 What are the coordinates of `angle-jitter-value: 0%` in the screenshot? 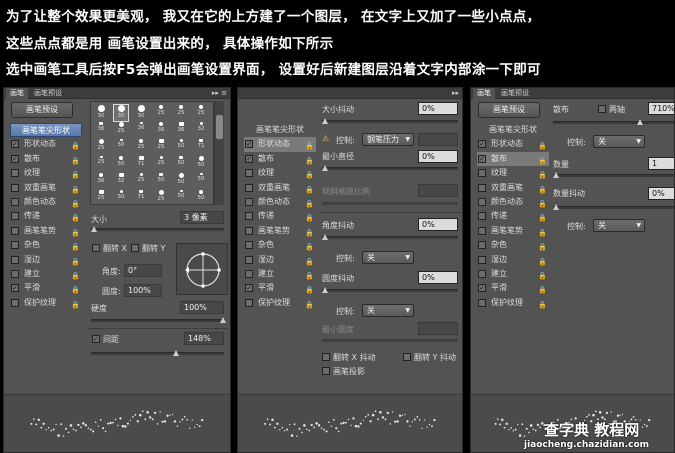 It's located at (438, 224).